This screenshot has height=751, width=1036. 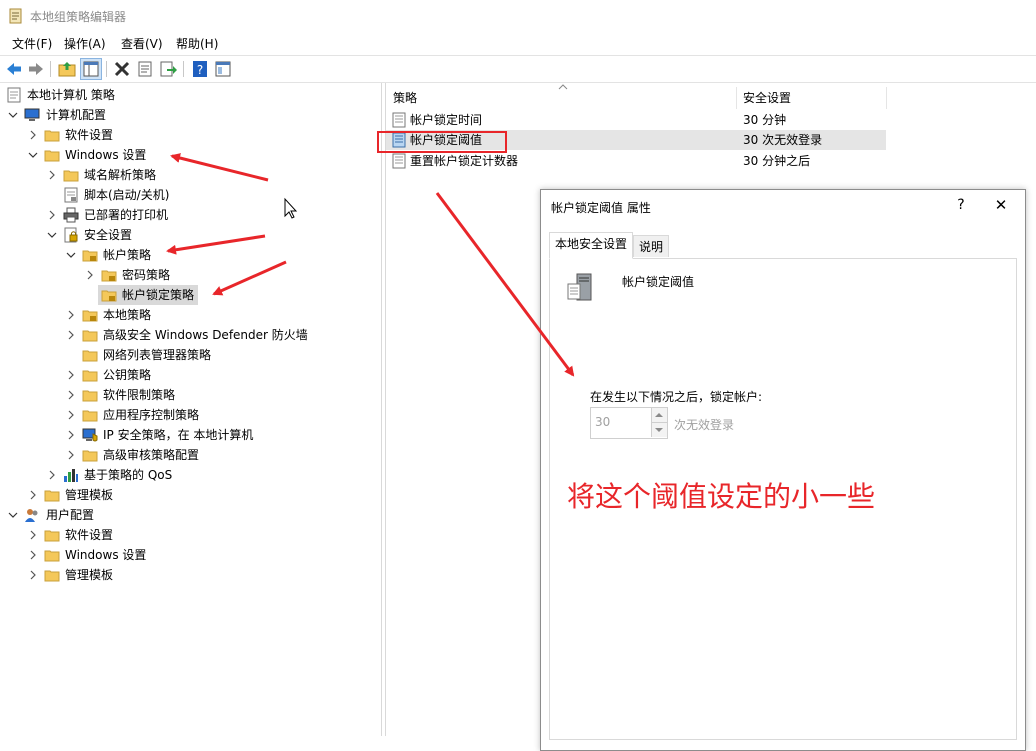 I want to click on tab-local-security-setting: 本地安全设置, so click(x=591, y=245).